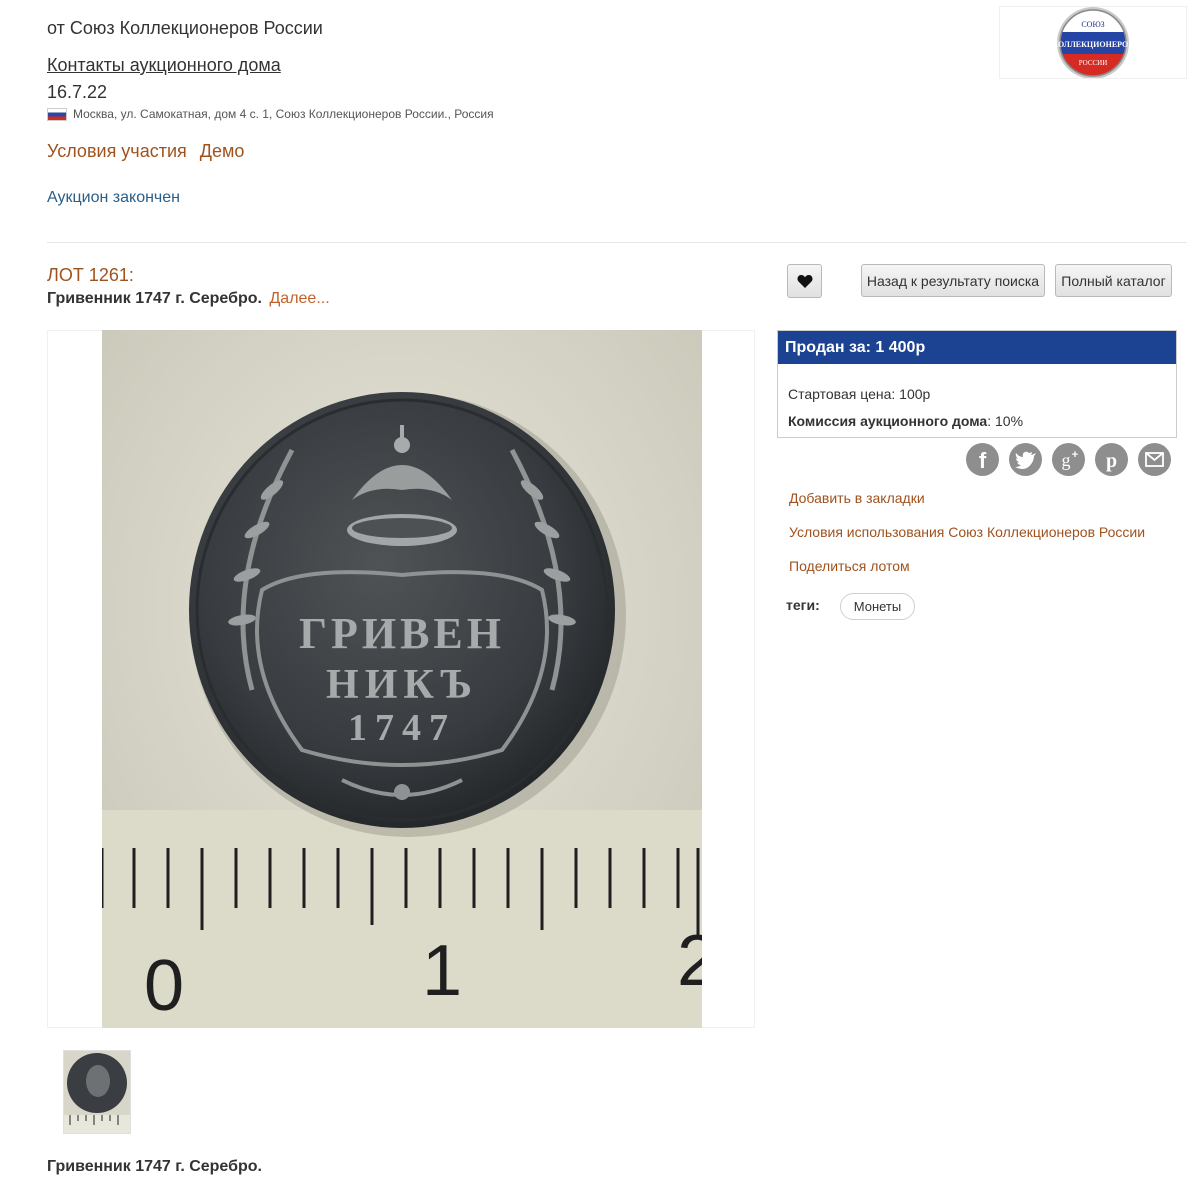  I want to click on commission: Комиссия аукционного дома: 10%, so click(905, 421).